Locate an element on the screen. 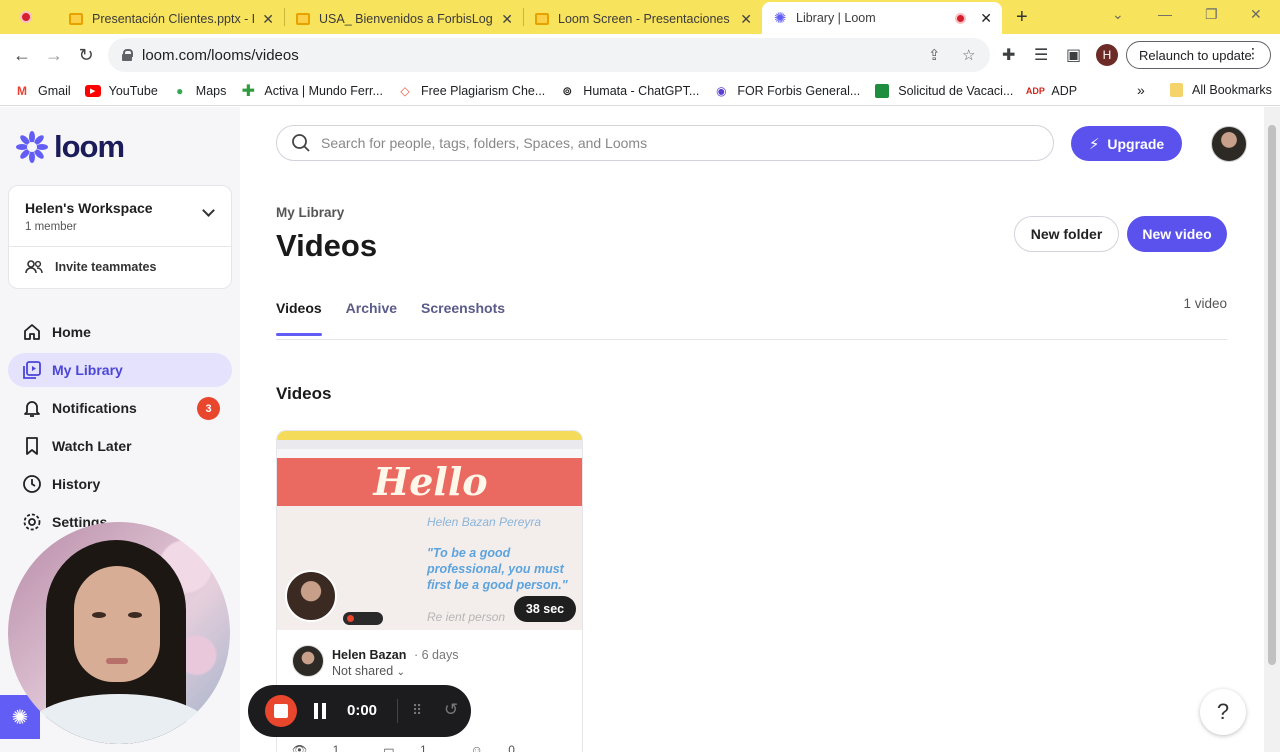  restore-icon: ❐ is located at coordinates (1211, 14).